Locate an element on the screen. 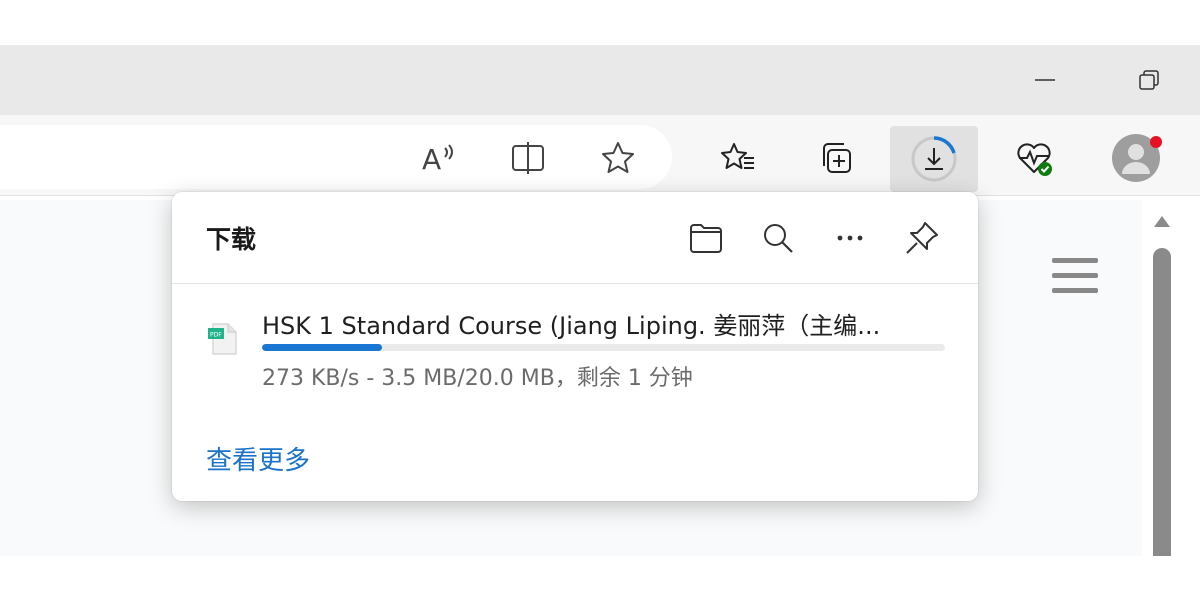  download-progress-bar is located at coordinates (603, 347).